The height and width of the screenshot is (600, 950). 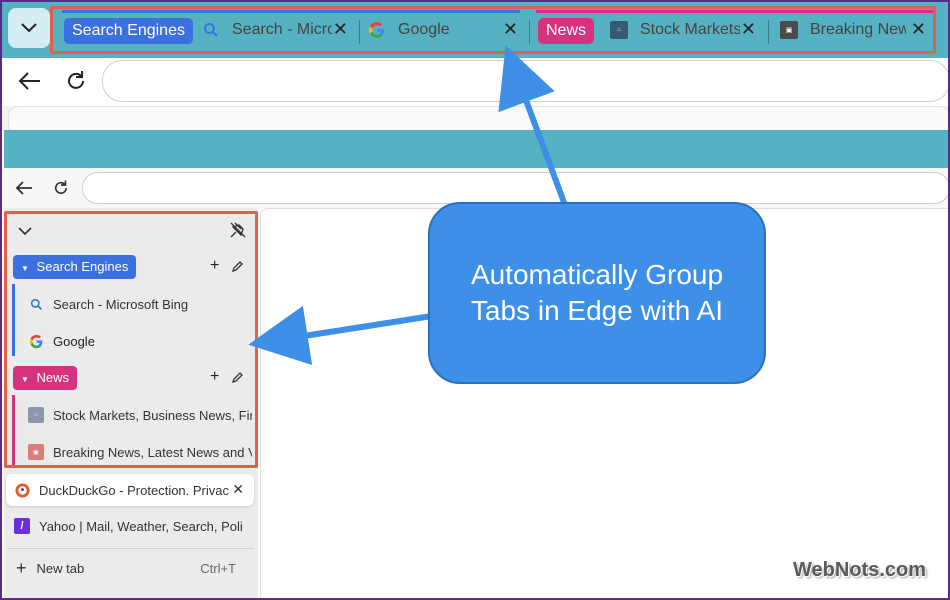 What do you see at coordinates (340, 335) in the screenshot?
I see `arrow-to-sidebar` at bounding box center [340, 335].